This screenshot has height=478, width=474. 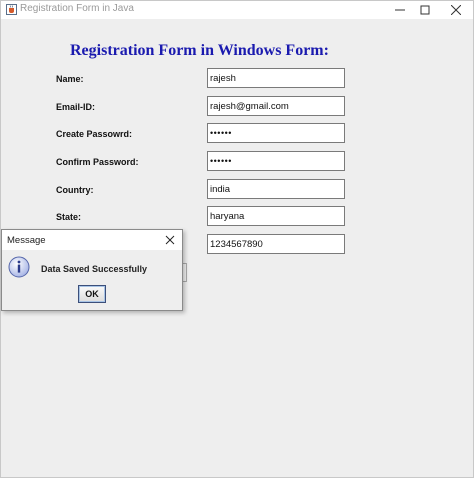 I want to click on phone-input: 1234567890, so click(x=276, y=244).